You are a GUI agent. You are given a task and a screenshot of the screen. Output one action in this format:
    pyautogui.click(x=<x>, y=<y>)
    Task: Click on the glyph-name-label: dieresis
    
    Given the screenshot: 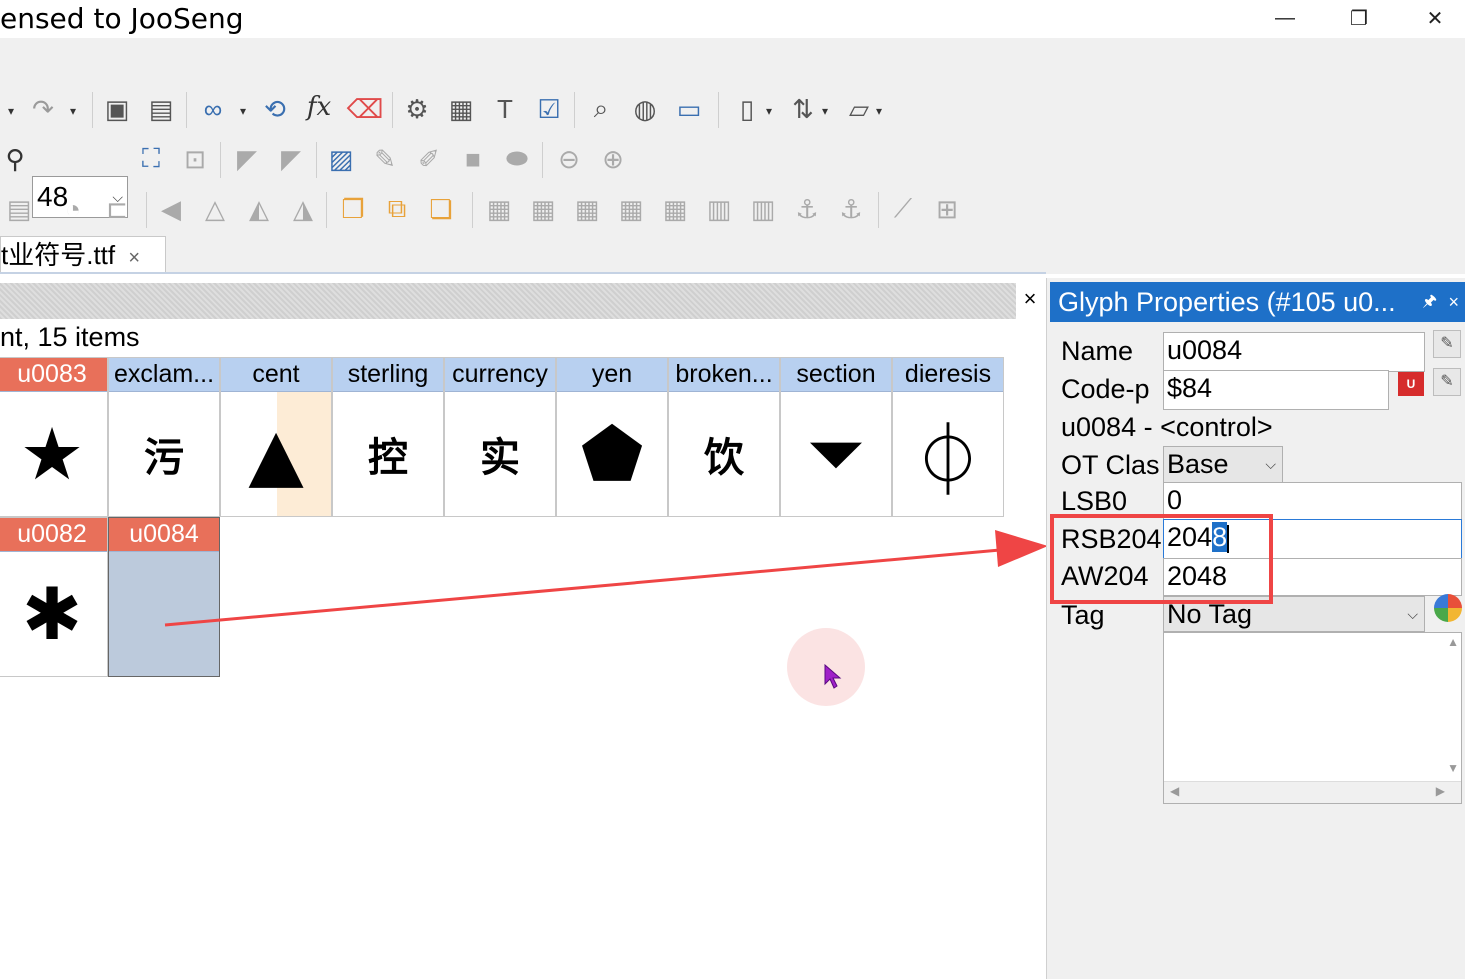 What is the action you would take?
    pyautogui.click(x=948, y=375)
    